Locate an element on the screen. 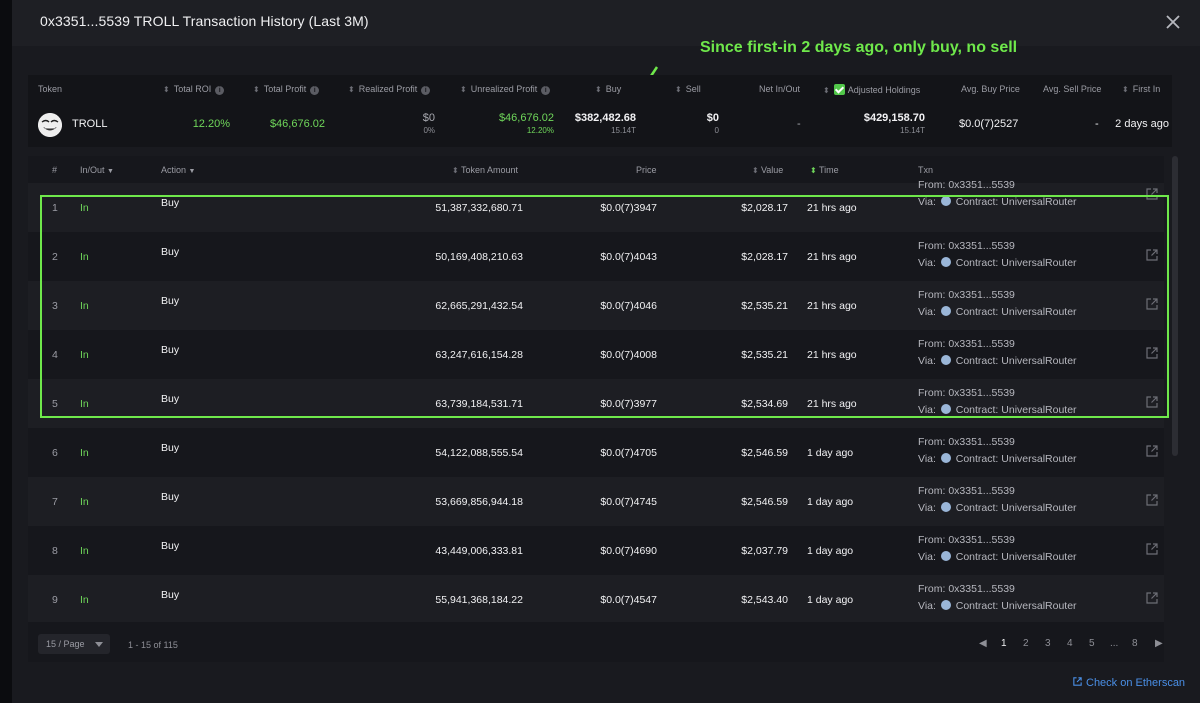  header-avg-buy-price: Avg. Buy Price is located at coordinates (990, 89).